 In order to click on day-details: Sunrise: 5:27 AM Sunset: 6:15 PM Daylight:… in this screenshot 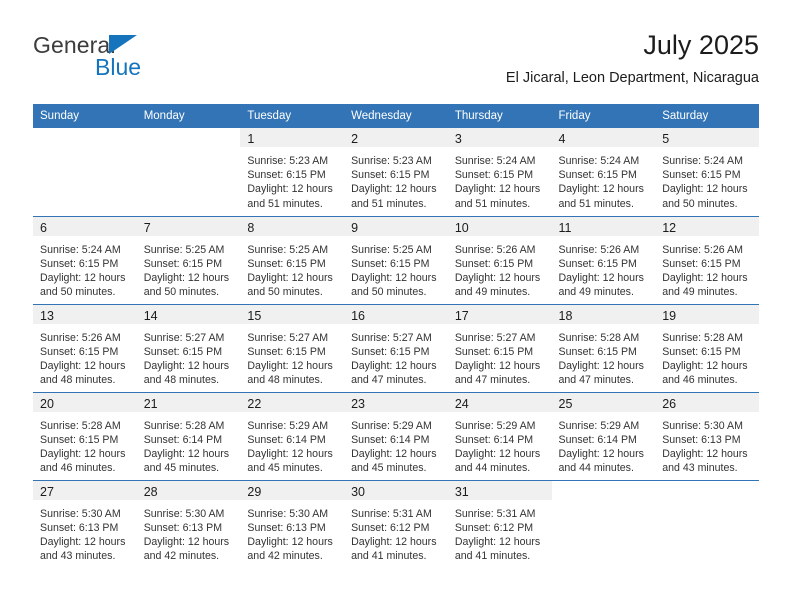, I will do `click(292, 356)`.